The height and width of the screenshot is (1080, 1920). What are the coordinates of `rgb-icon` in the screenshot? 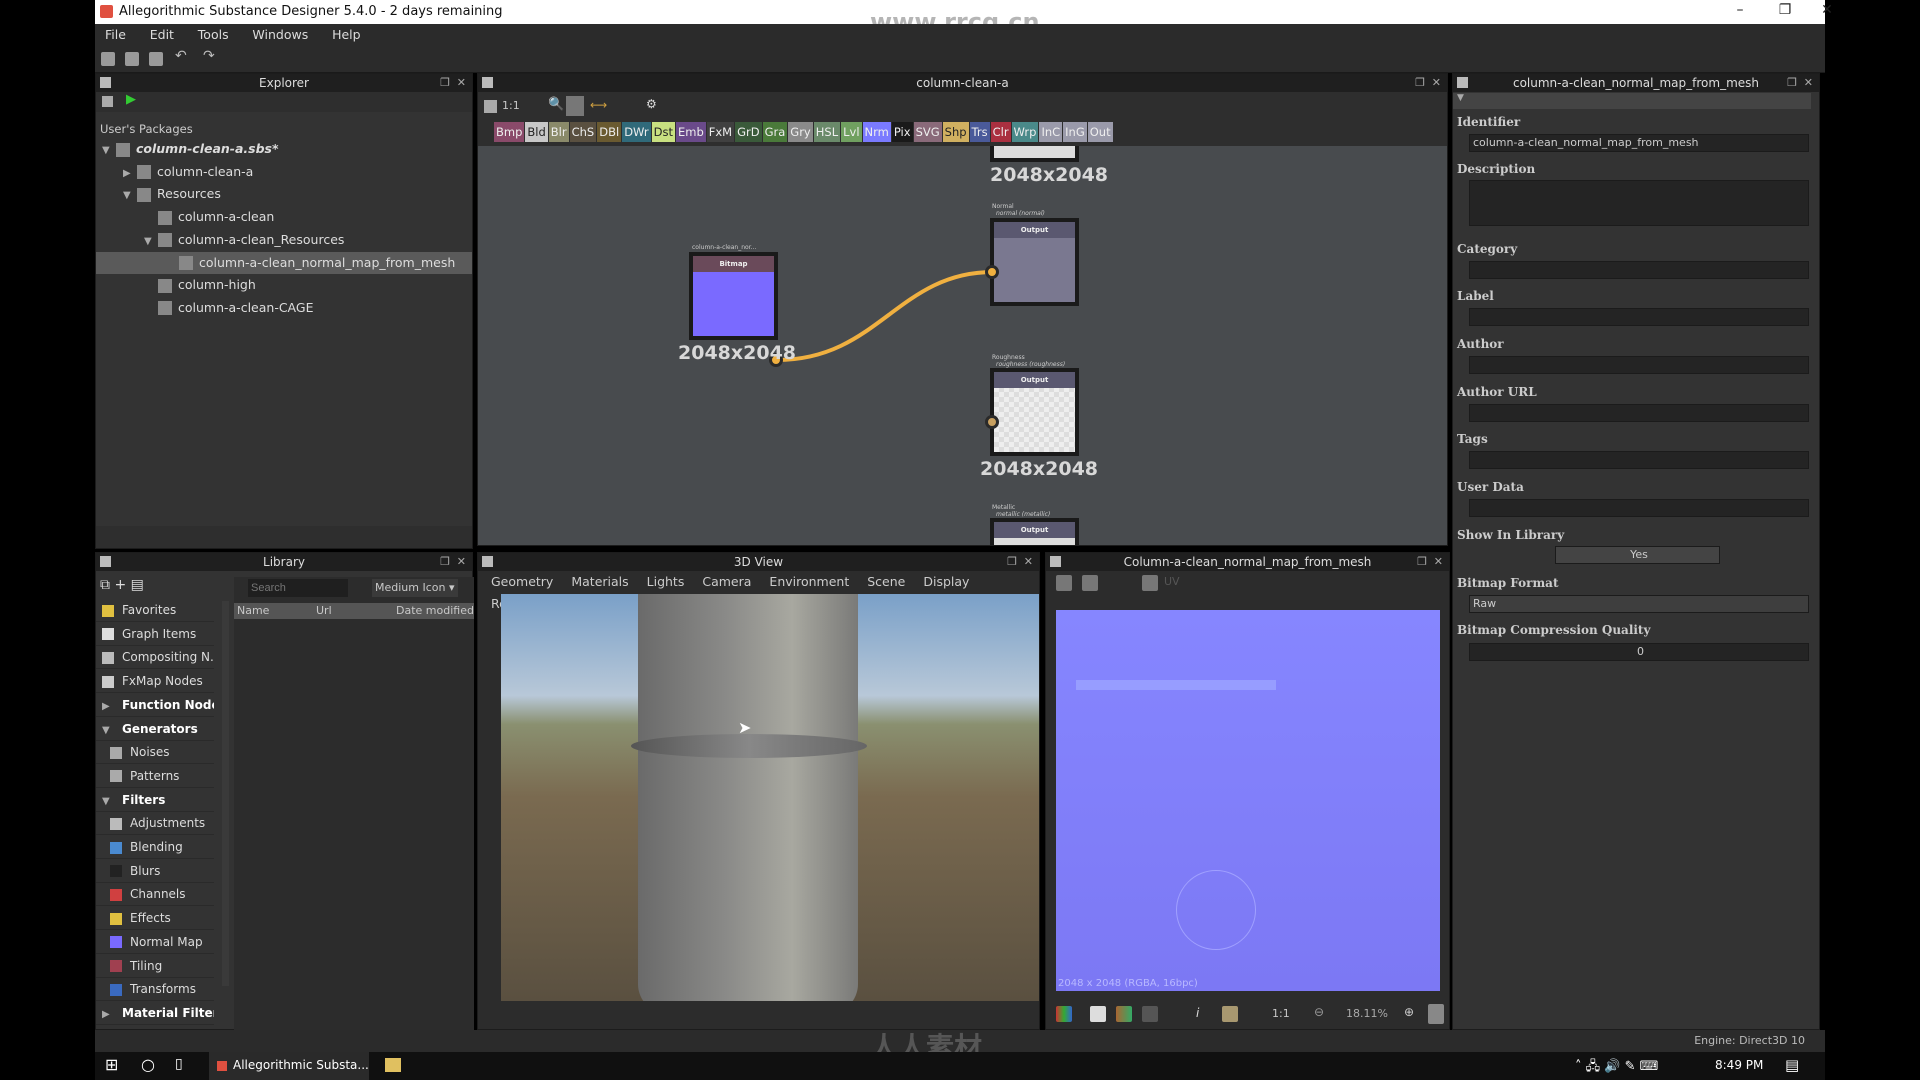 It's located at (1150, 1014).